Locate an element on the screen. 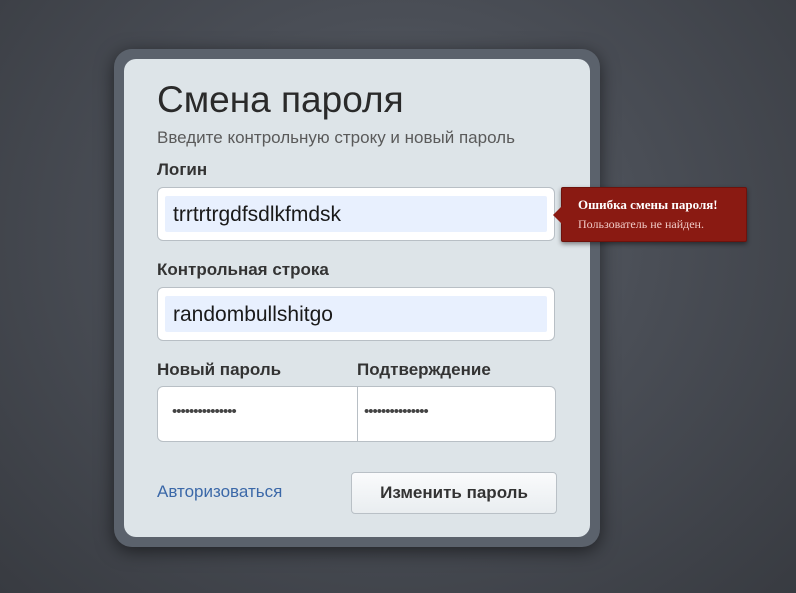 This screenshot has width=796, height=593. confirm-password-value: ••••••••••••••• is located at coordinates (396, 411).